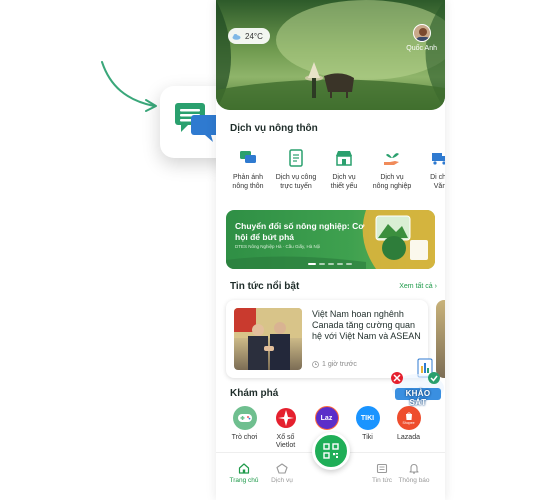 This screenshot has height=500, width=540. What do you see at coordinates (381, 480) in the screenshot?
I see `tab-news-label: Tin tức` at bounding box center [381, 480].